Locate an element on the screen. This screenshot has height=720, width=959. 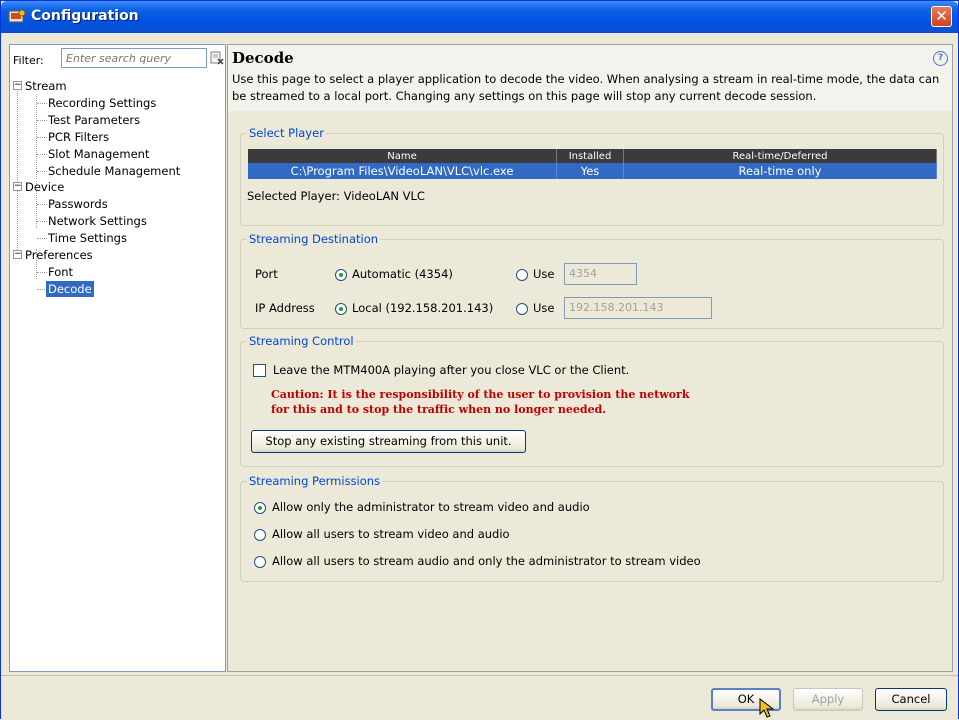
port-automatic-label: Automatic (4354) is located at coordinates (402, 274).